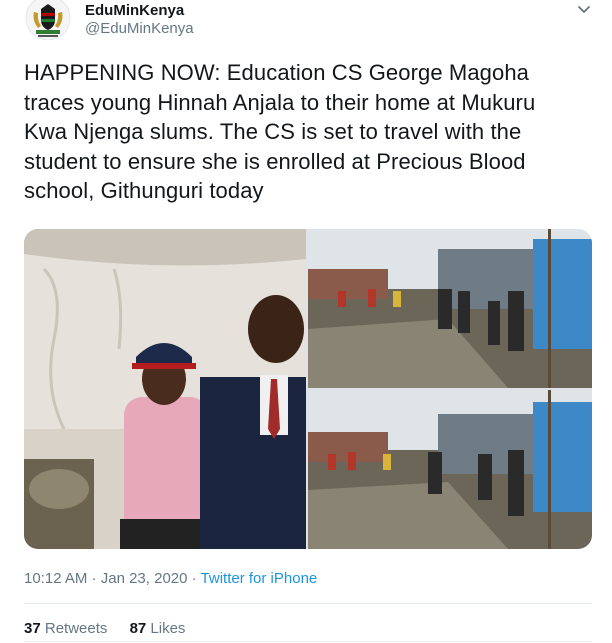 This screenshot has height=643, width=612. Describe the element at coordinates (138, 628) in the screenshot. I see `likes-count: 87` at that location.